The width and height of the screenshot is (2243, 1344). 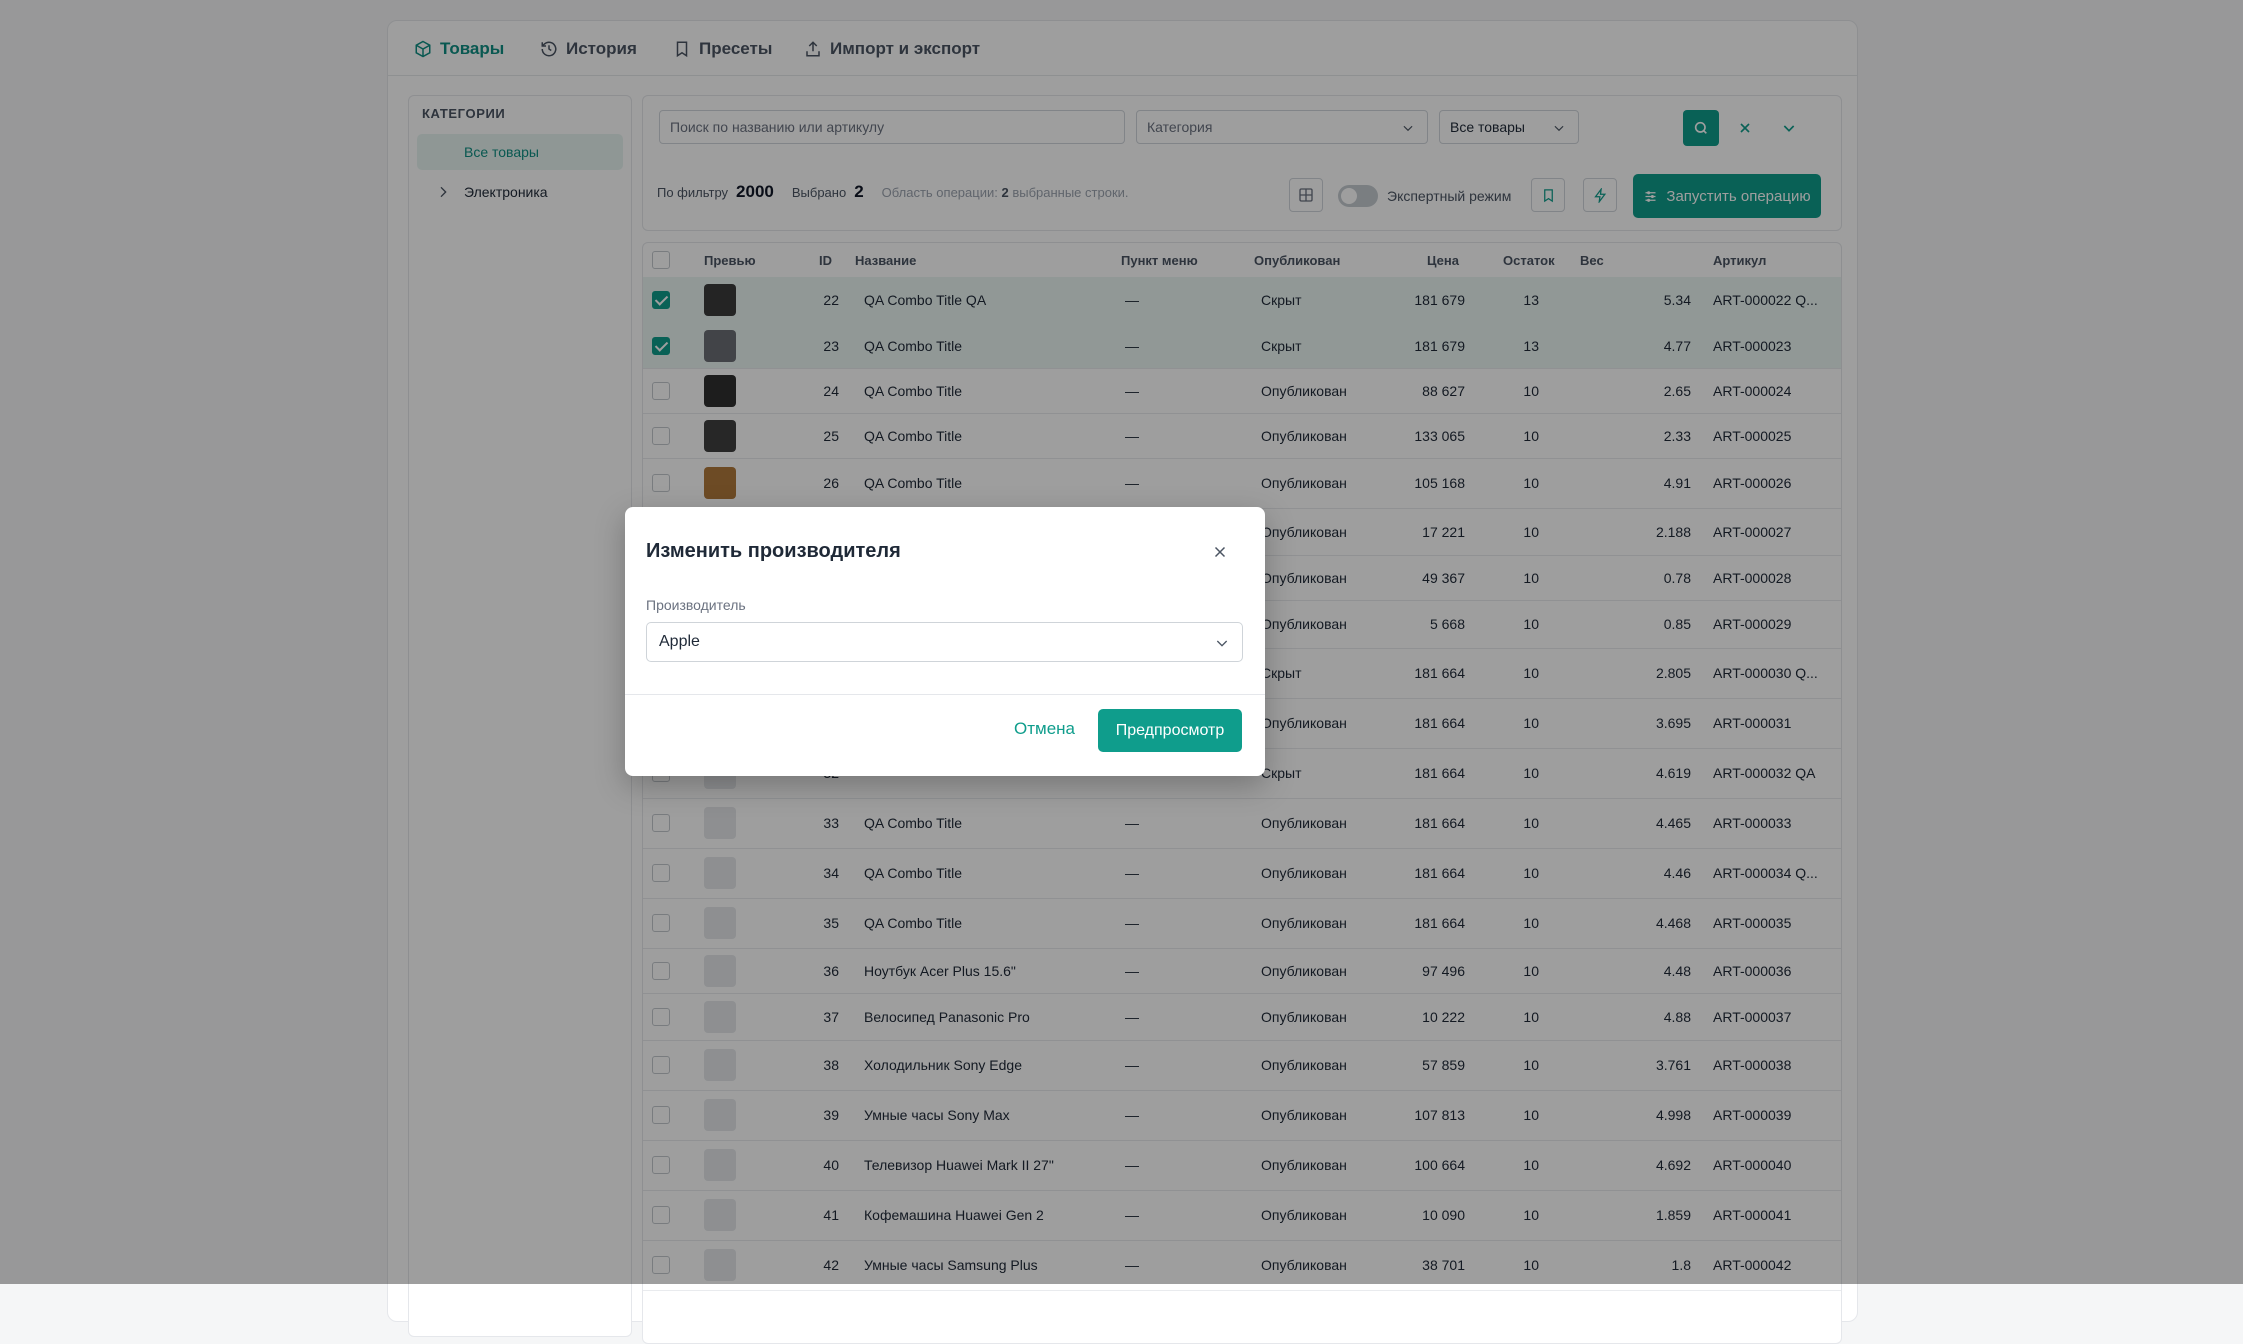 I want to click on manufacturer-select: Apple, so click(x=944, y=642).